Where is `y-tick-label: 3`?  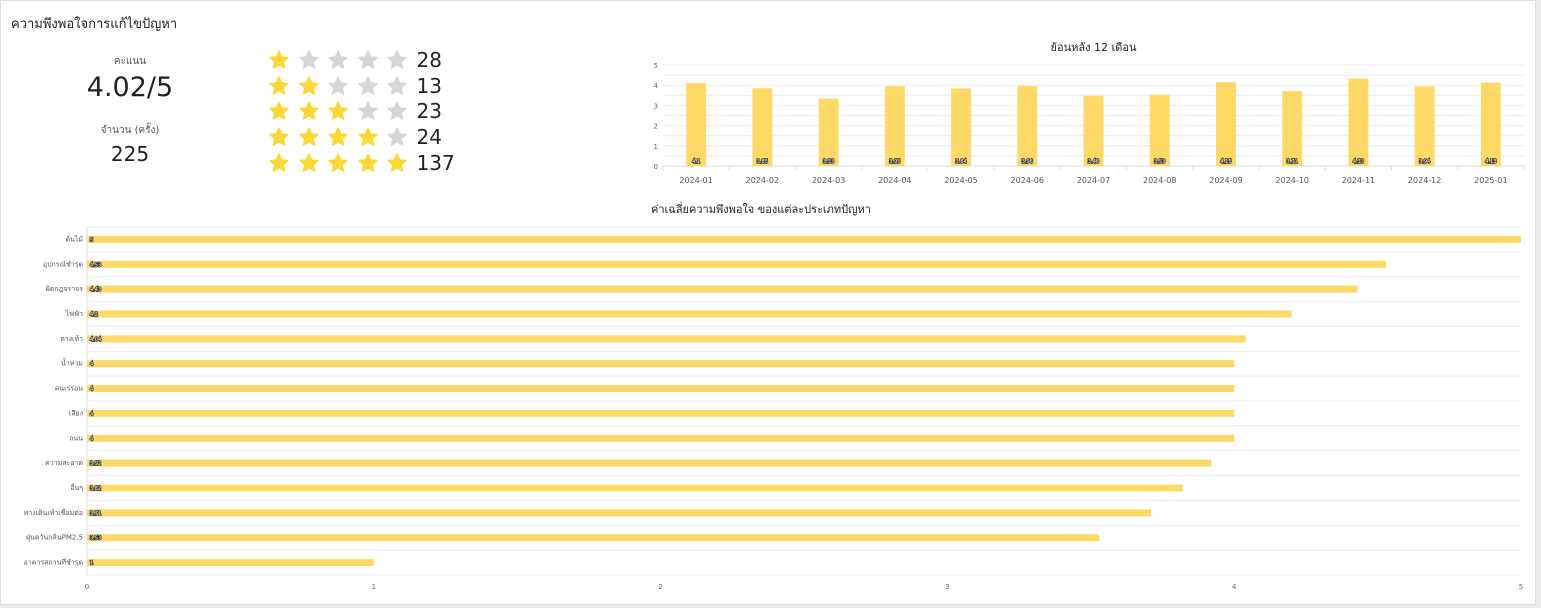 y-tick-label: 3 is located at coordinates (656, 106).